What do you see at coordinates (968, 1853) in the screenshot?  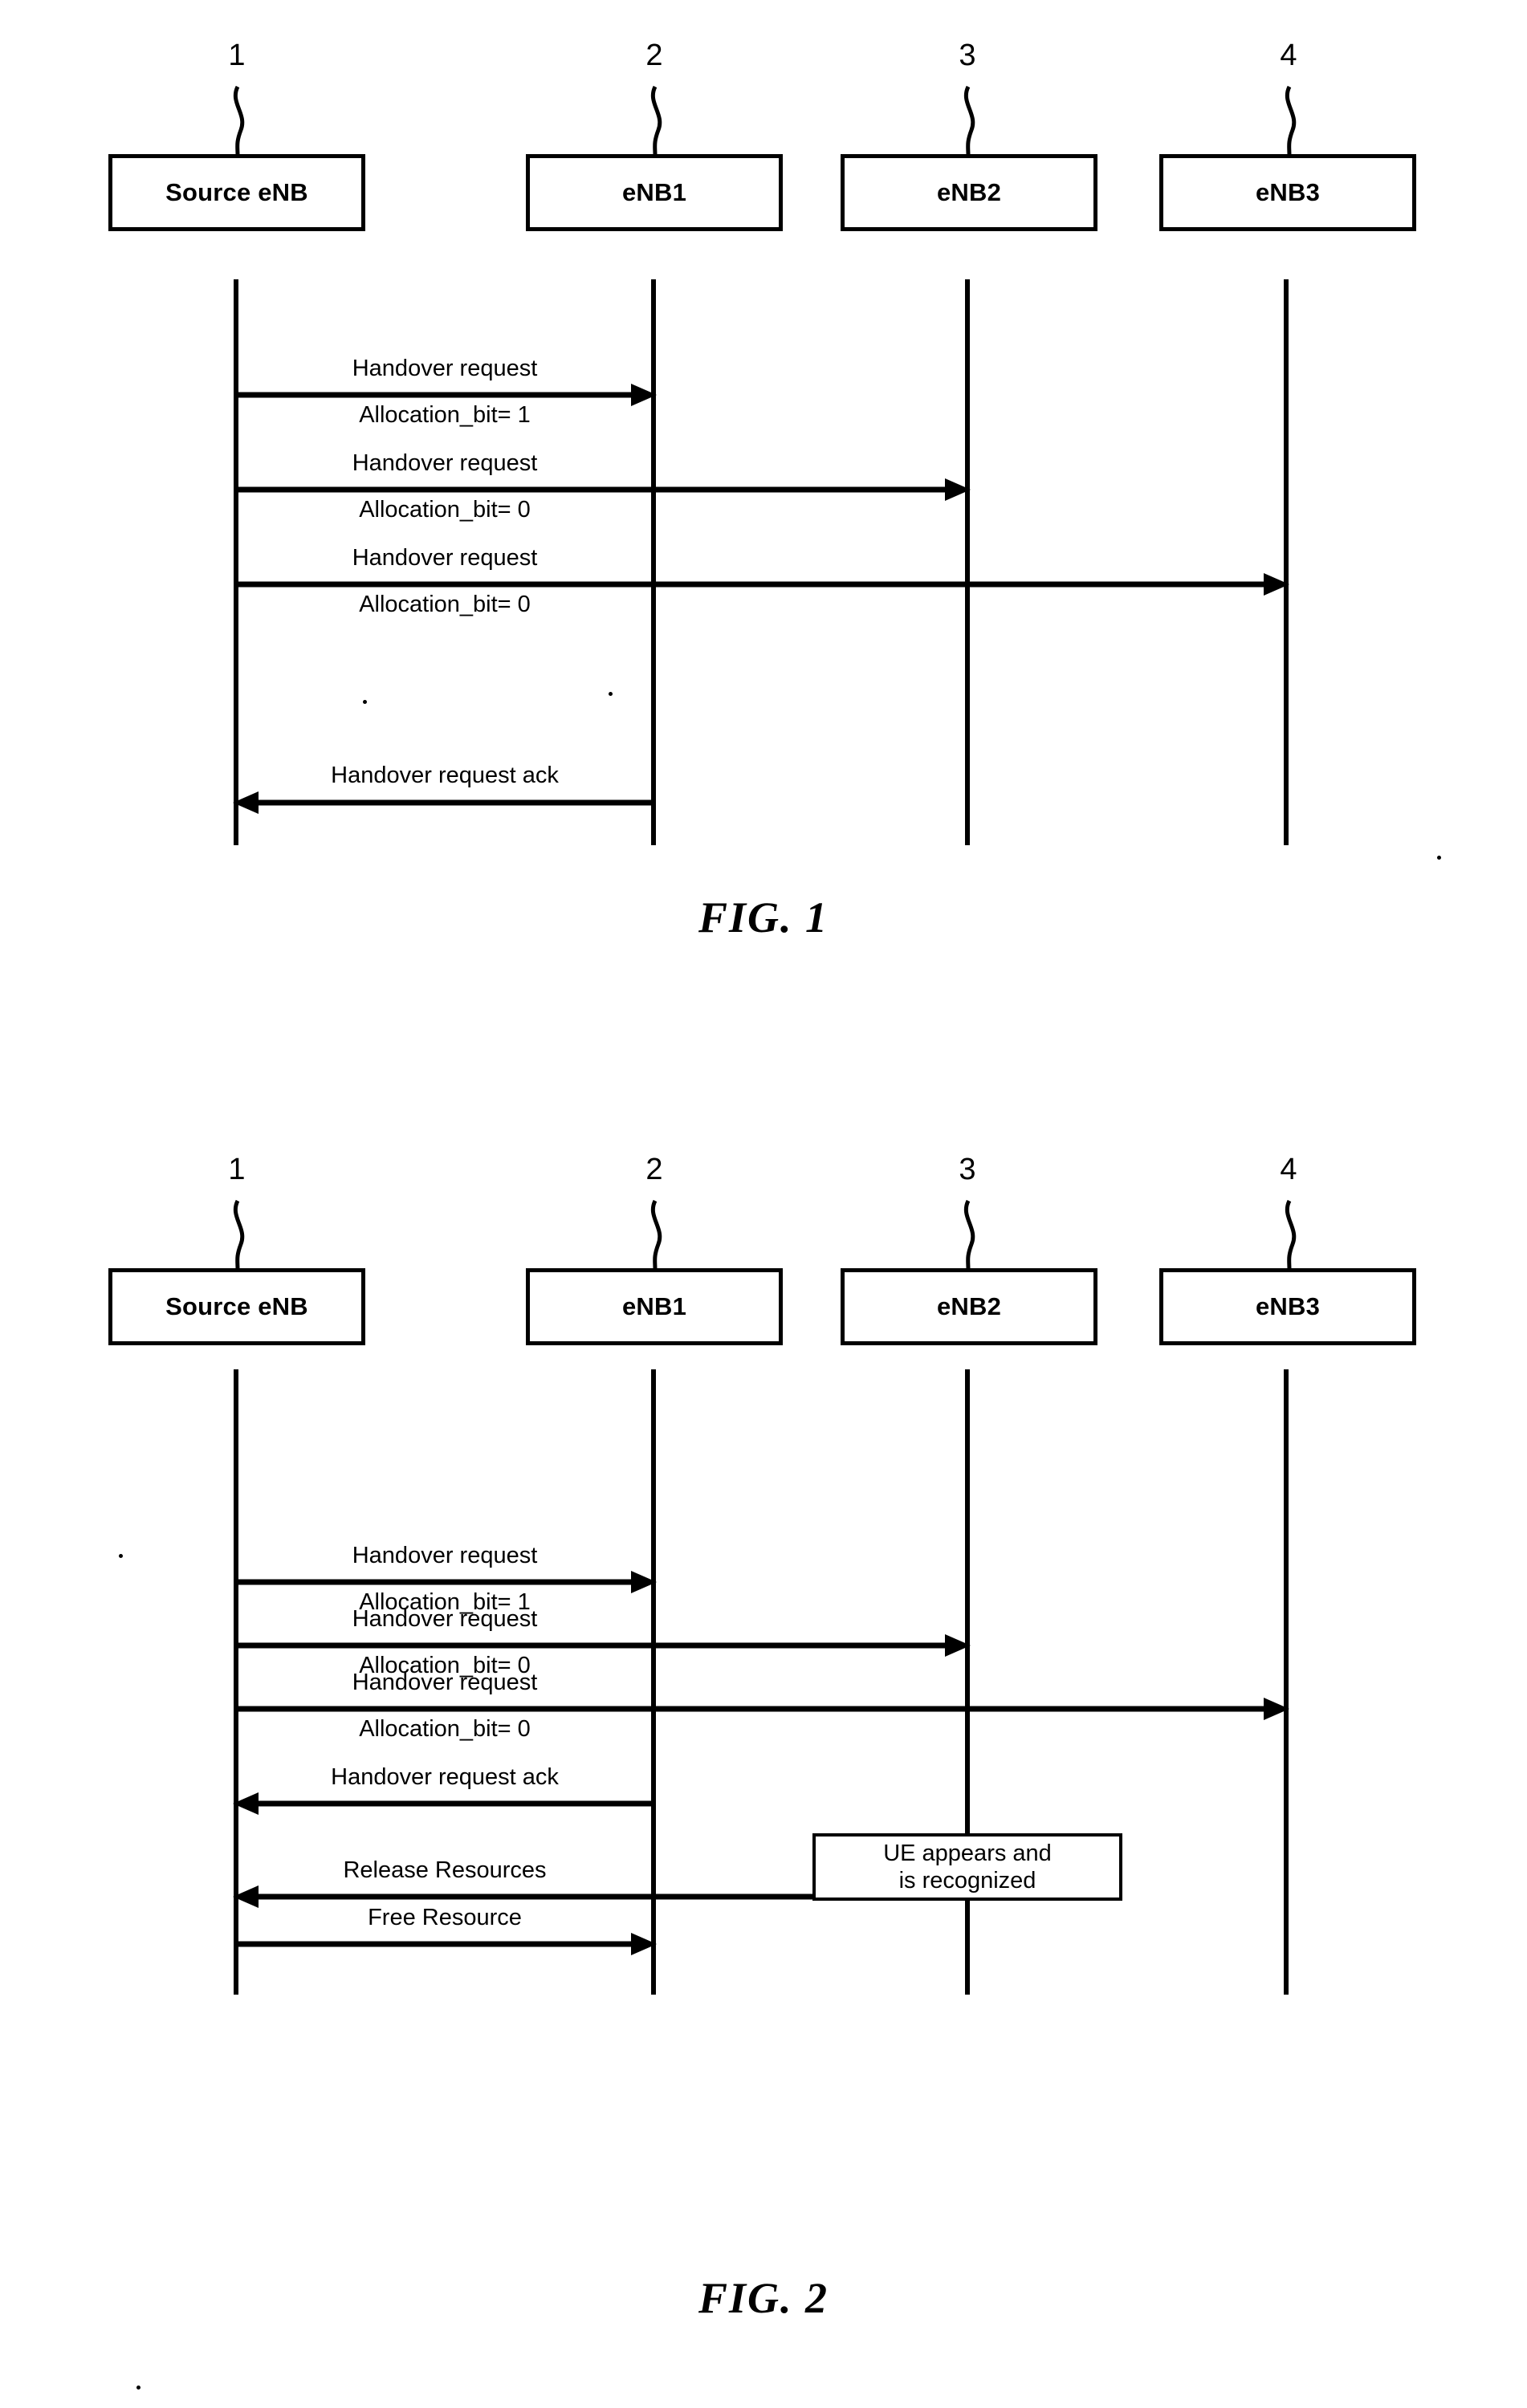 I see `note-line-1: UE appears and` at bounding box center [968, 1853].